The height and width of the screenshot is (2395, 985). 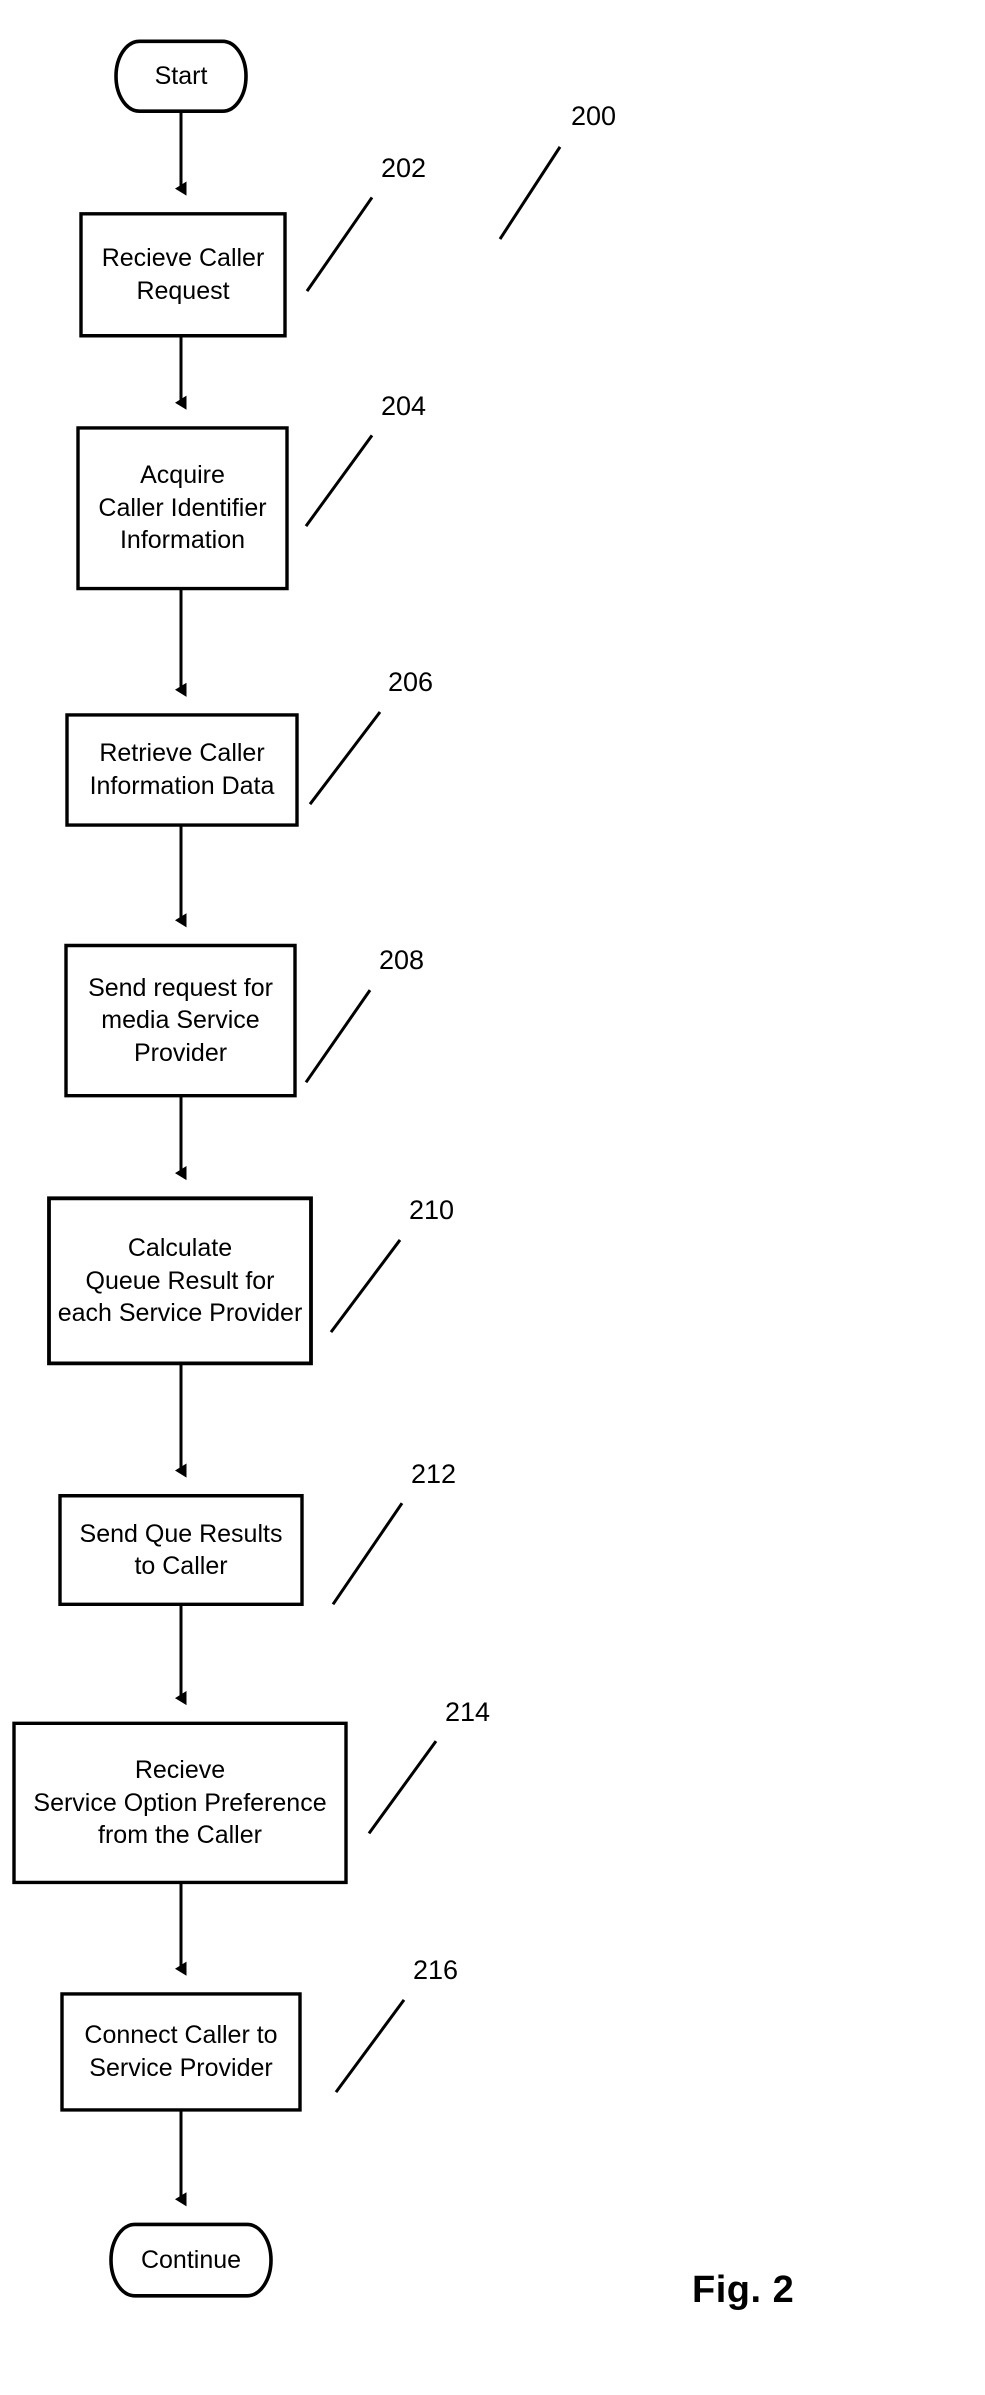 I want to click on reference-numeral-208: 208, so click(x=402, y=960).